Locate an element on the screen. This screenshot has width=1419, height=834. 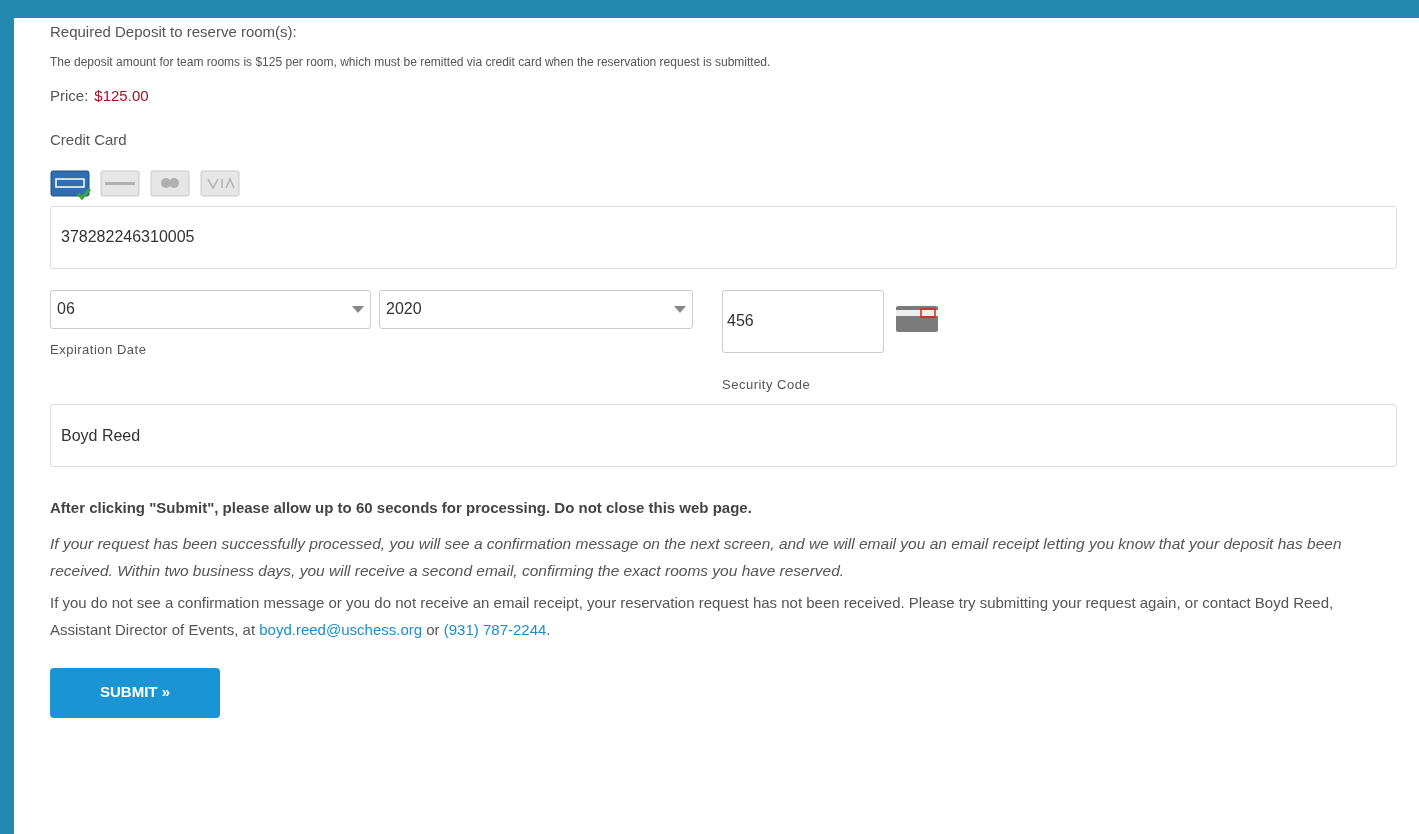
card-number-field: 378282246310005 is located at coordinates (723, 237).